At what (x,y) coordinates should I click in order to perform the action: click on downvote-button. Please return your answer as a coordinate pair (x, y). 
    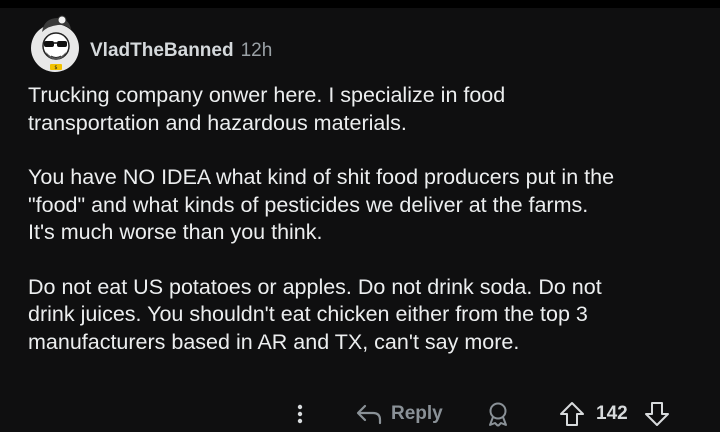
    Looking at the image, I should click on (657, 414).